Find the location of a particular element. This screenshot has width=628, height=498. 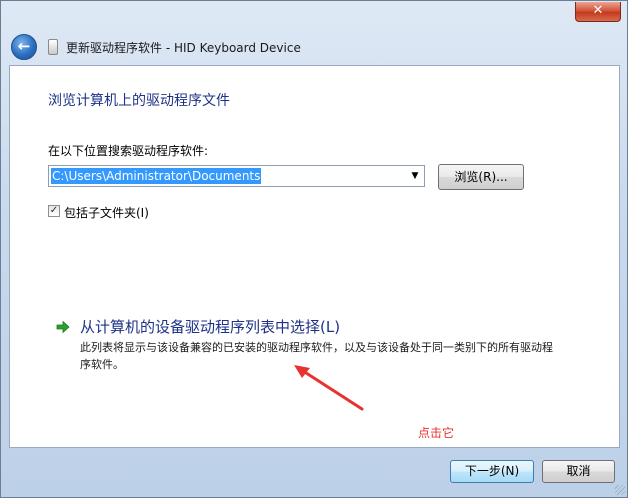

next-button: 下一步(N) is located at coordinates (492, 471).